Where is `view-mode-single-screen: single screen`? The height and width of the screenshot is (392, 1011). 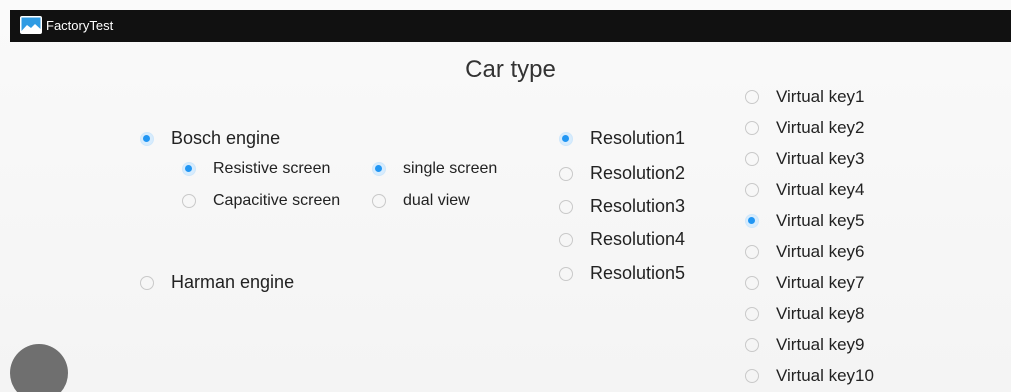 view-mode-single-screen: single screen is located at coordinates (434, 169).